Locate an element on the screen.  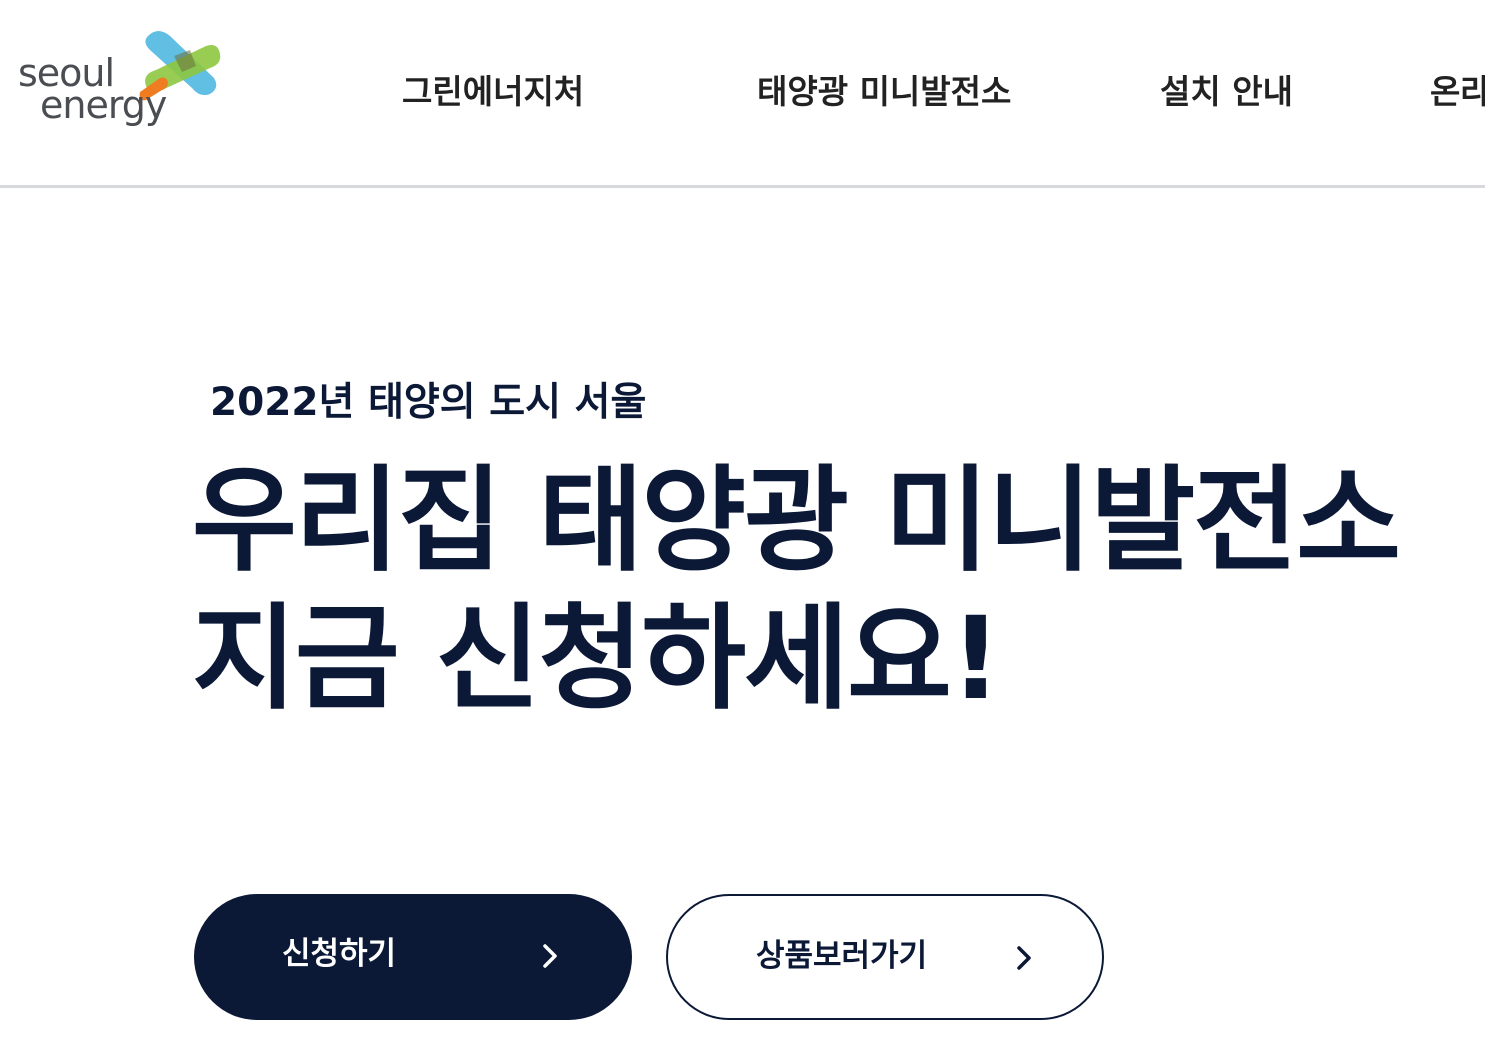
nav-item-green-energy: 그린에너지처 is located at coordinates (493, 92).